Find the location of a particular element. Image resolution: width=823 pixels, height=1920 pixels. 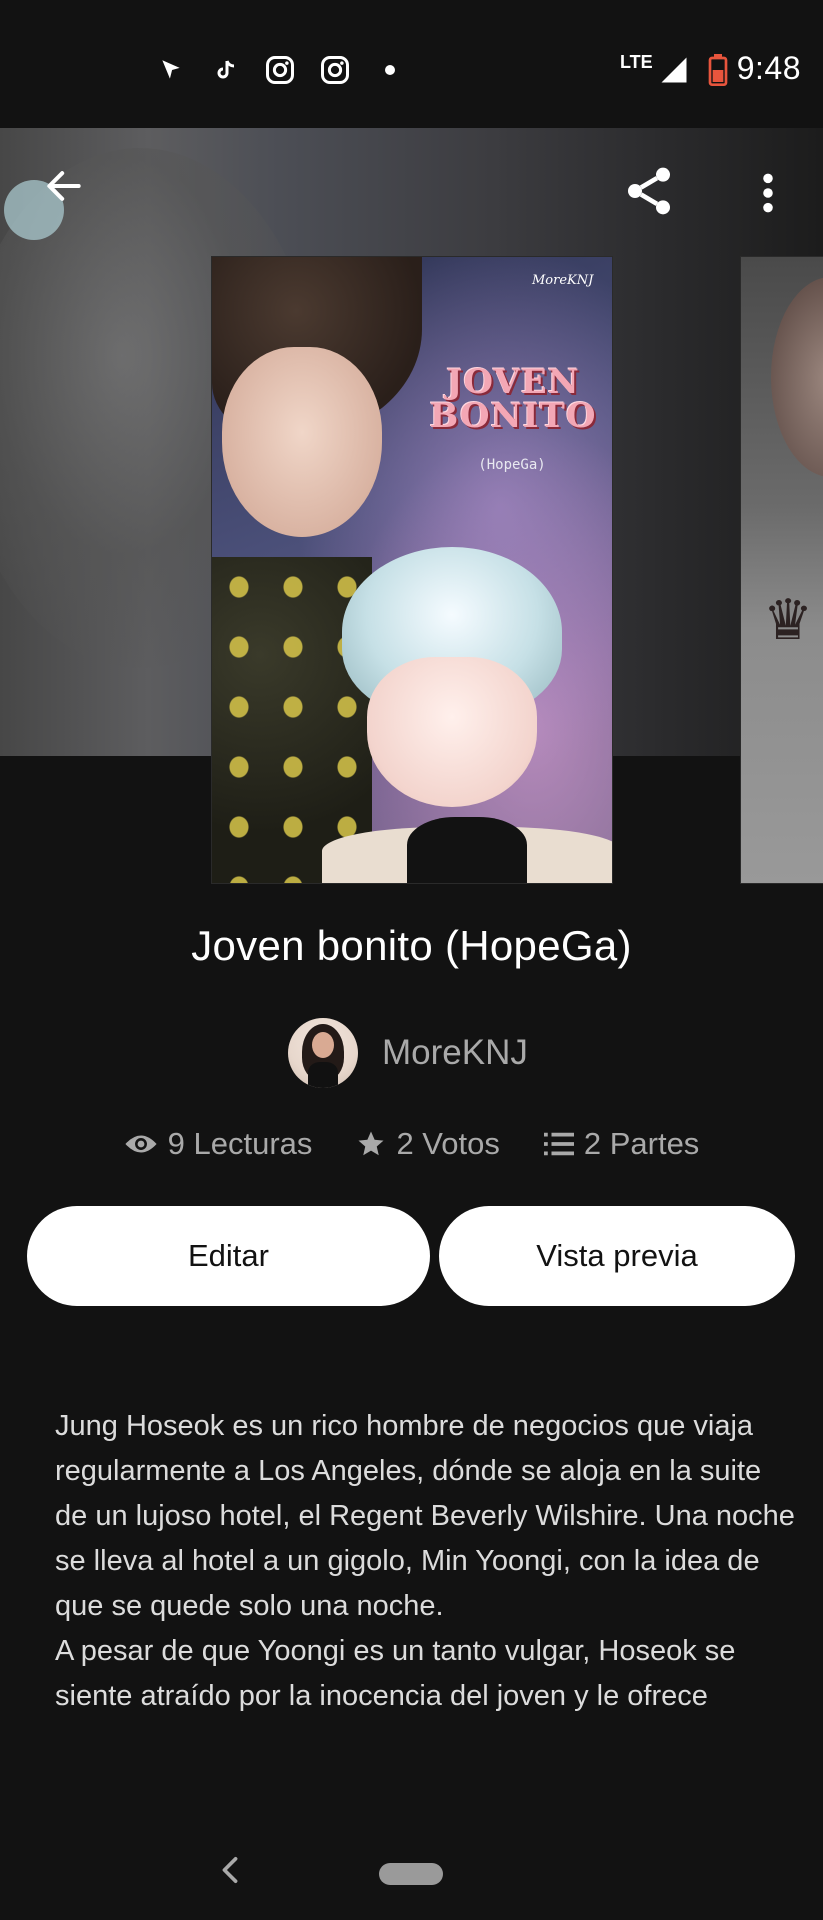

story-title: Joven bonito (HopeGa) is located at coordinates (411, 945).